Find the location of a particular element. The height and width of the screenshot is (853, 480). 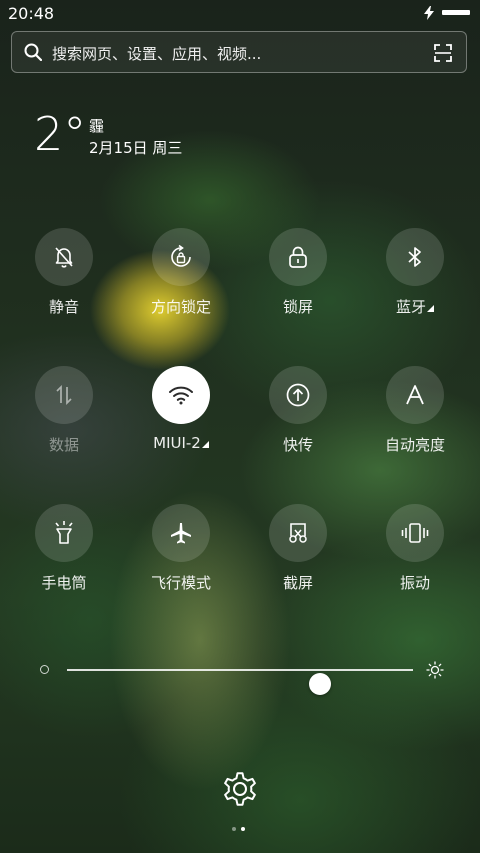

toggle-vibrate-button is located at coordinates (415, 533).